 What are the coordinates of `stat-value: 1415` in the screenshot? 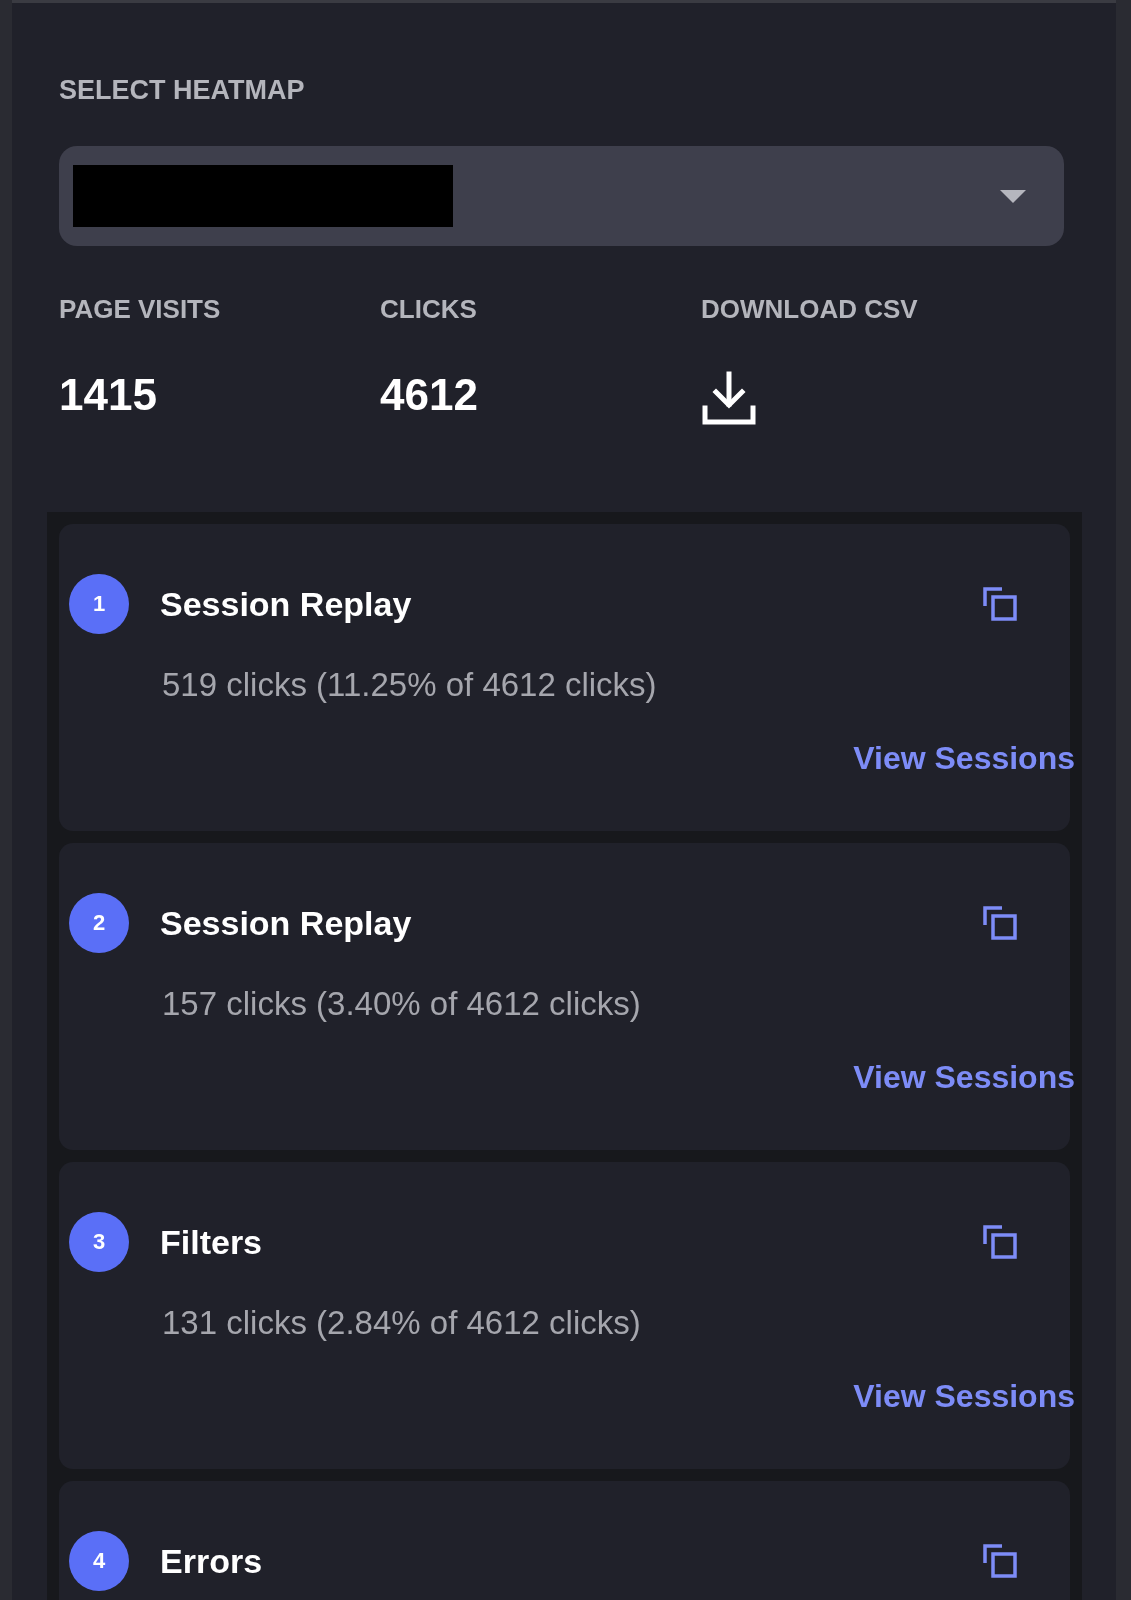 It's located at (108, 395).